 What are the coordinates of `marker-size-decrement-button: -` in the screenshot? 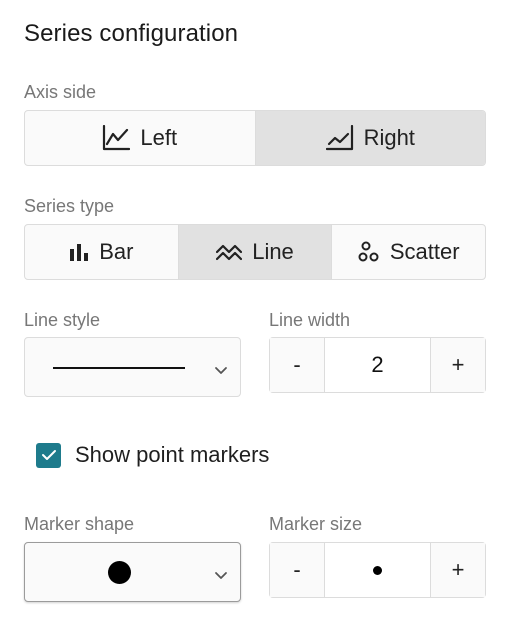 It's located at (297, 570).